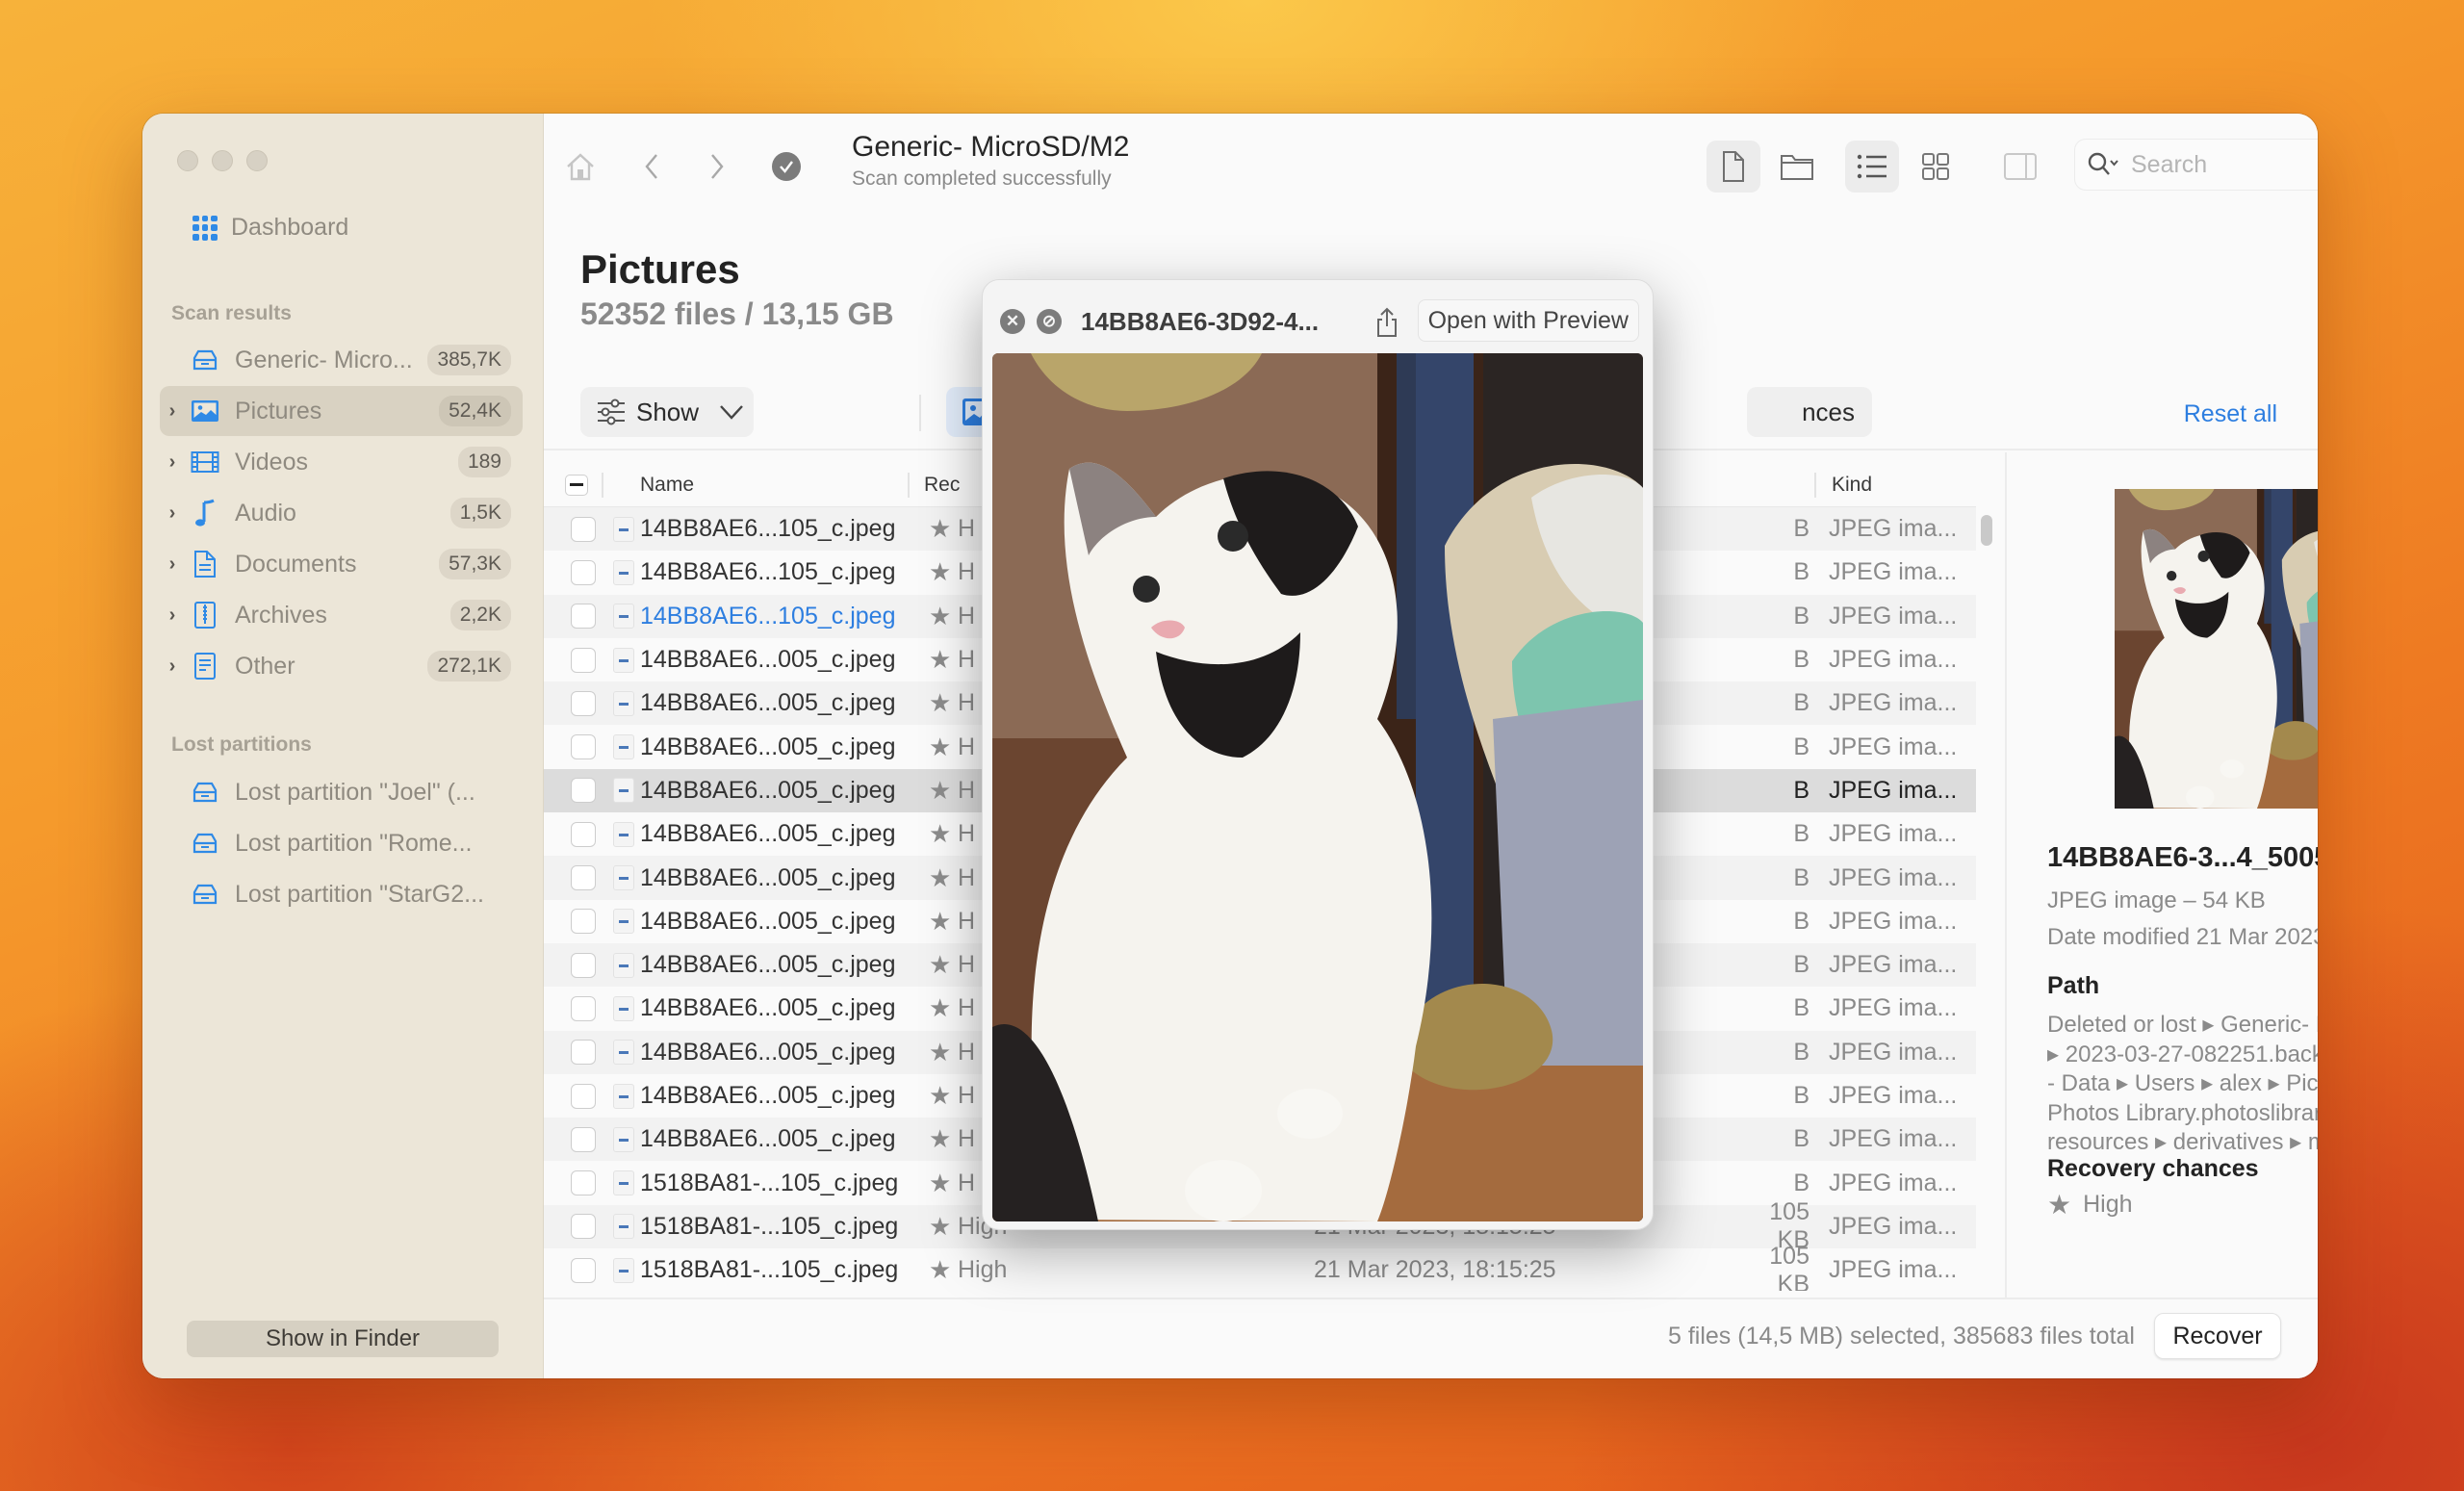  Describe the element at coordinates (205, 411) in the screenshot. I see `picture-icon` at that location.